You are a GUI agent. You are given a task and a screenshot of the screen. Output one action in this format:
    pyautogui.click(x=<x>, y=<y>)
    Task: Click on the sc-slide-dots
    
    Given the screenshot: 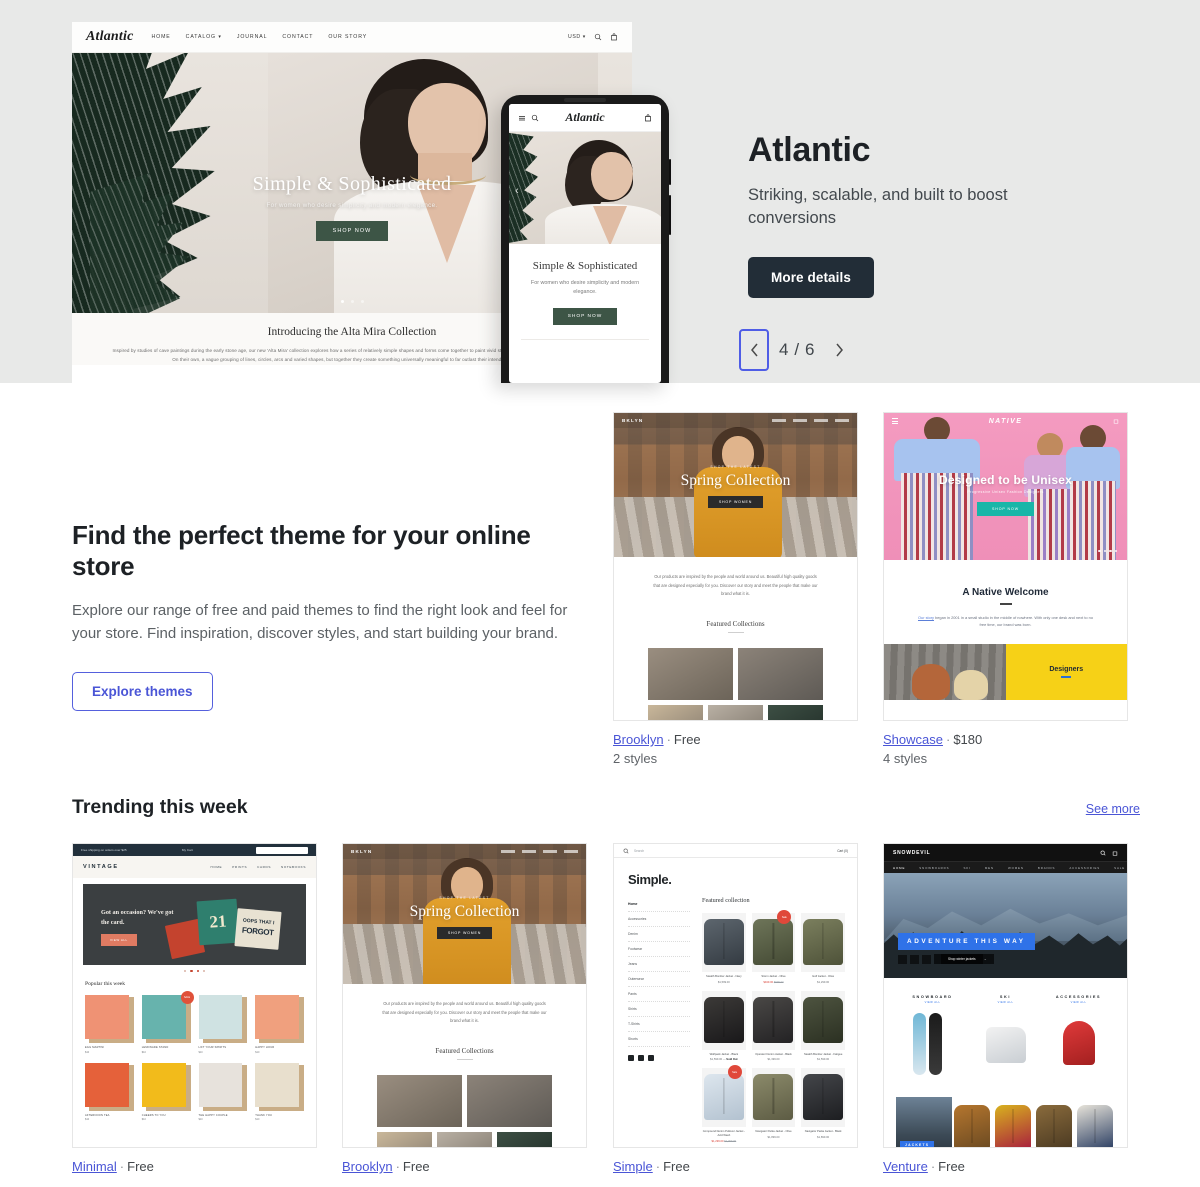 What is the action you would take?
    pyautogui.click(x=1107, y=550)
    